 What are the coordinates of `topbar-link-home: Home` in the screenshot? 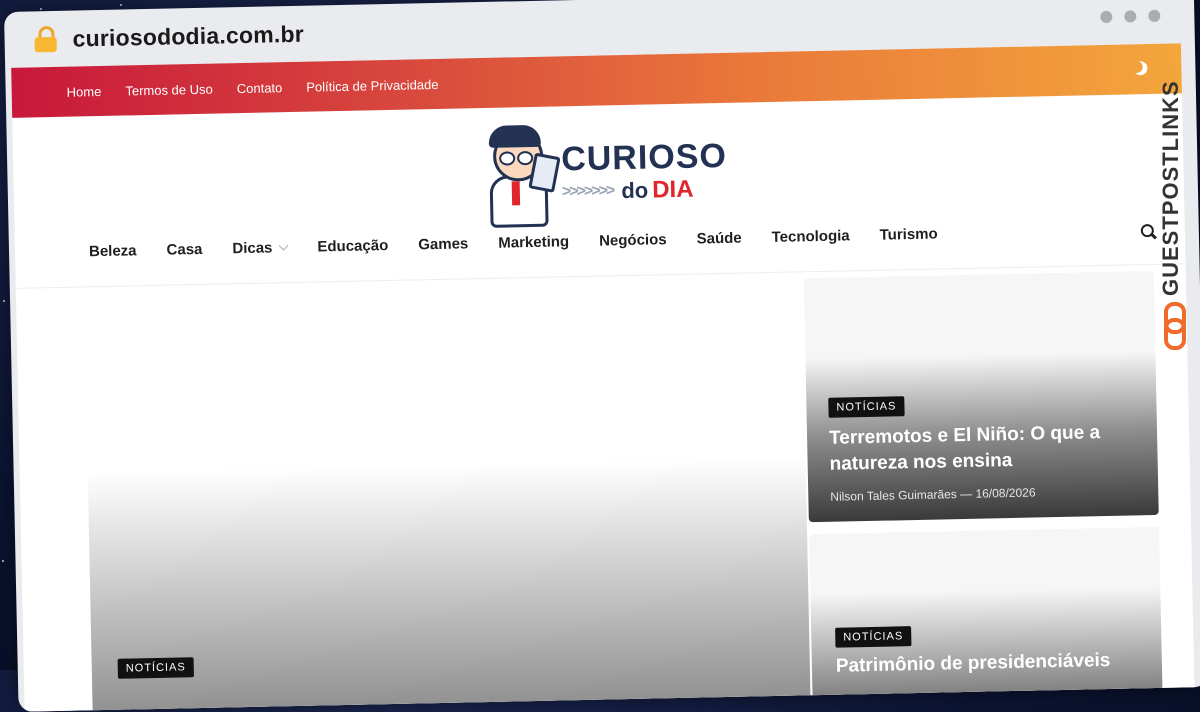 It's located at (84, 91).